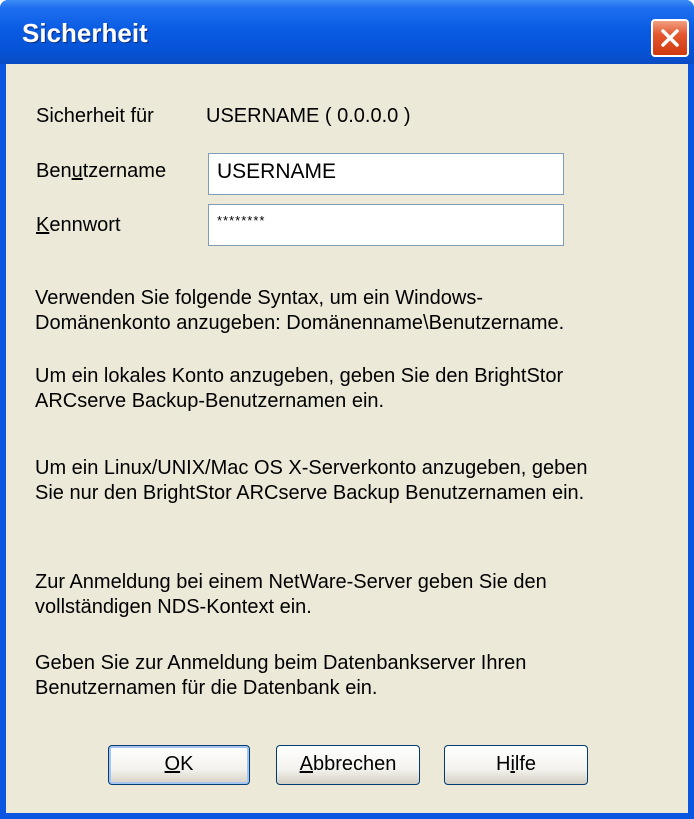 Image resolution: width=694 pixels, height=819 pixels. I want to click on window-title: Sicherheit, so click(85, 33).